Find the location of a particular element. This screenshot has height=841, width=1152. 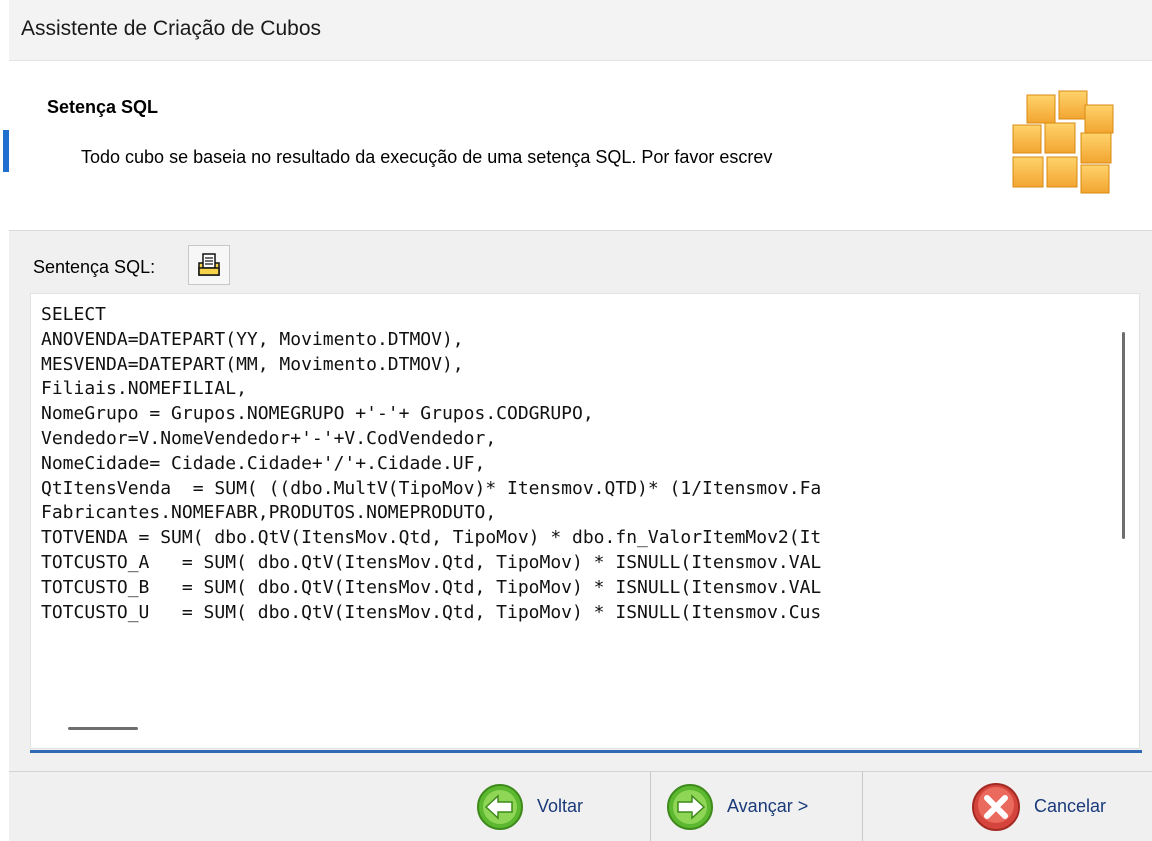

vertical-scrollbar is located at coordinates (1123, 435).